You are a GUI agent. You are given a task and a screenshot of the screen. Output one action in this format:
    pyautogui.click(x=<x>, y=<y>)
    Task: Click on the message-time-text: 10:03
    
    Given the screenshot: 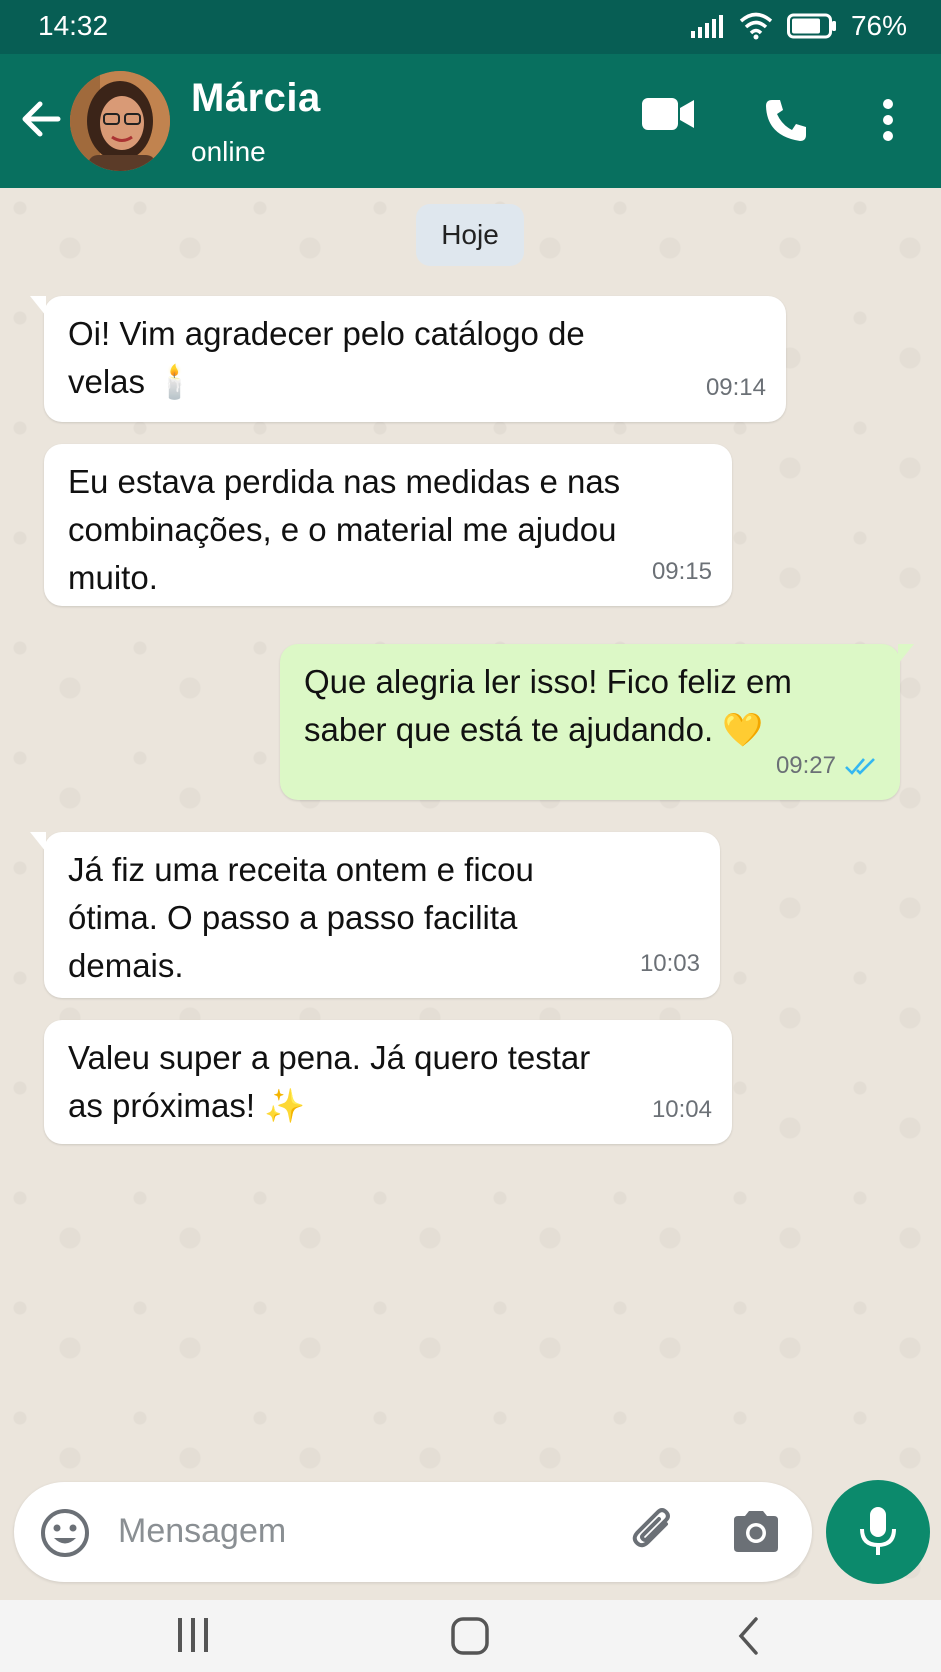 What is the action you would take?
    pyautogui.click(x=669, y=963)
    